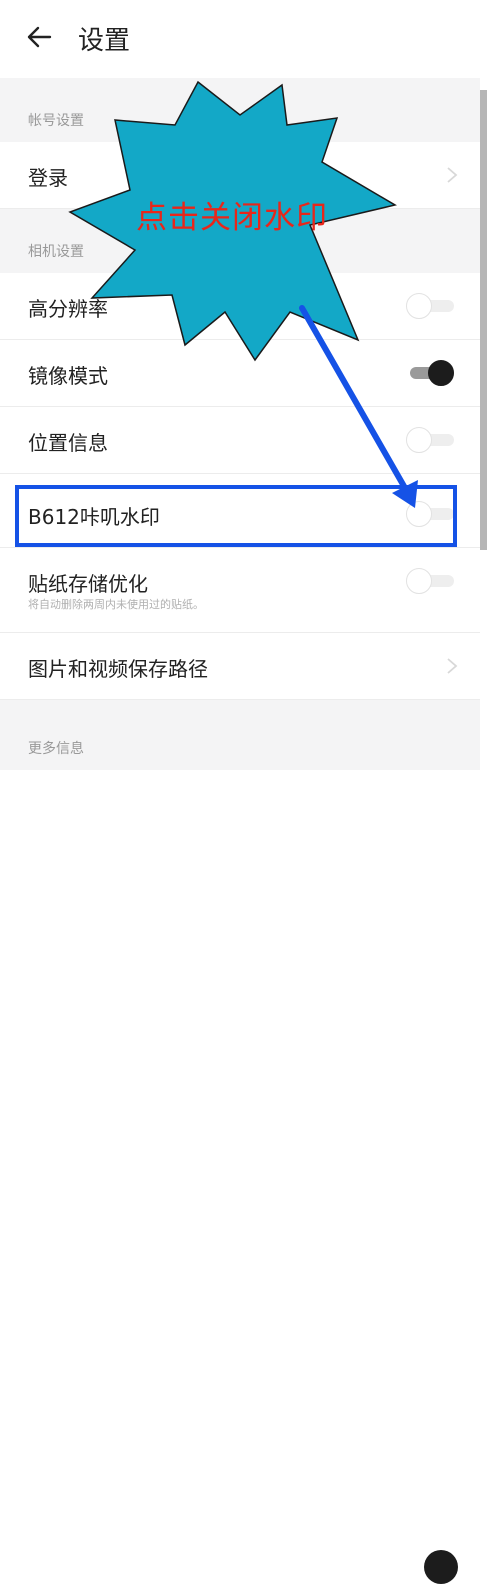 The width and height of the screenshot is (487, 1584). What do you see at coordinates (68, 443) in the screenshot?
I see `location-label: 位置信息` at bounding box center [68, 443].